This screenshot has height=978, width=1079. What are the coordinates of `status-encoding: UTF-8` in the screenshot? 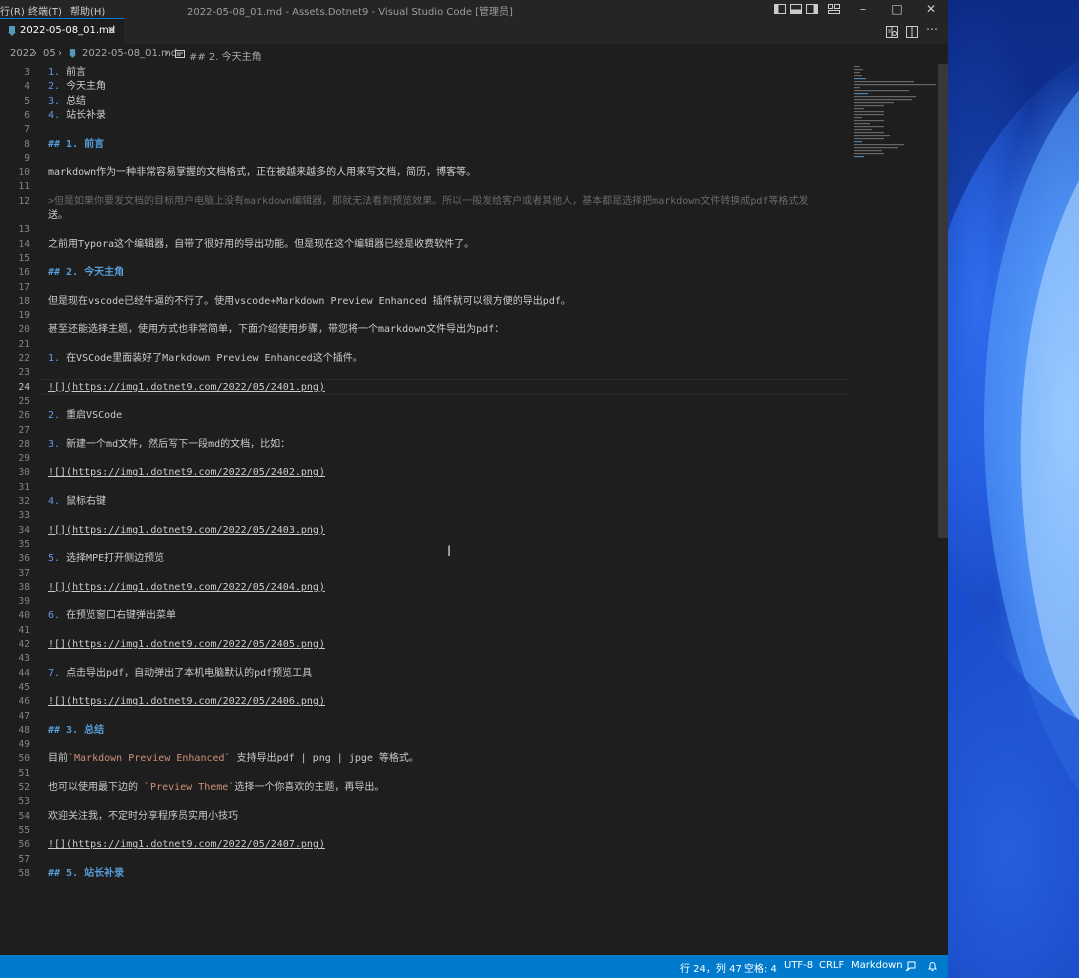 It's located at (798, 965).